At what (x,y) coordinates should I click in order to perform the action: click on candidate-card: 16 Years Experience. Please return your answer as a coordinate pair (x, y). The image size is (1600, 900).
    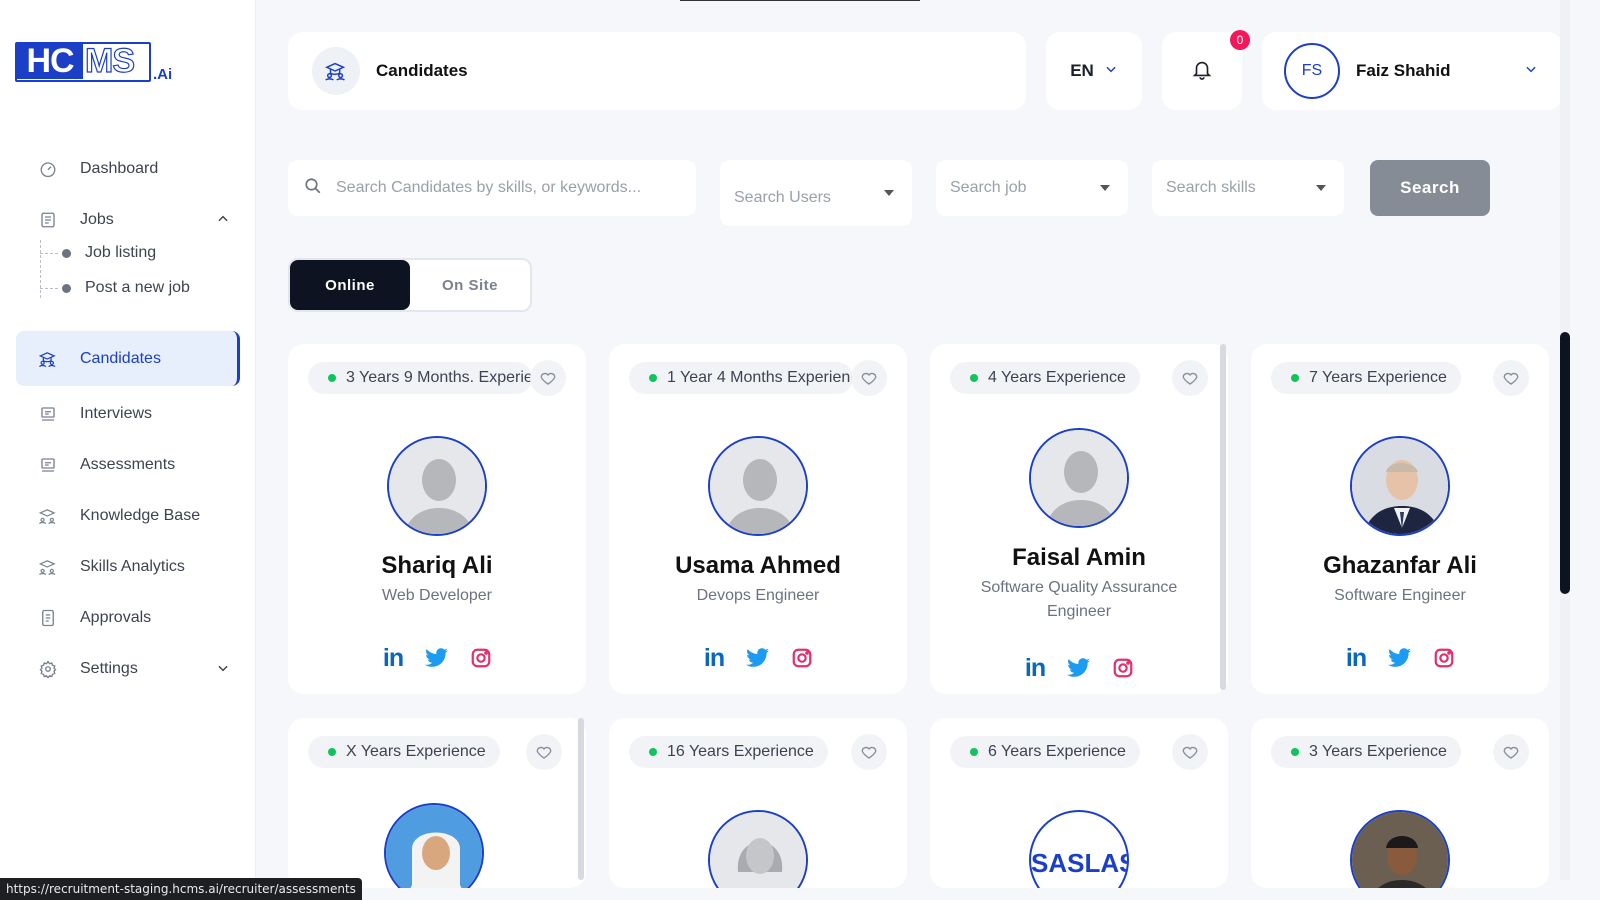
    Looking at the image, I should click on (758, 803).